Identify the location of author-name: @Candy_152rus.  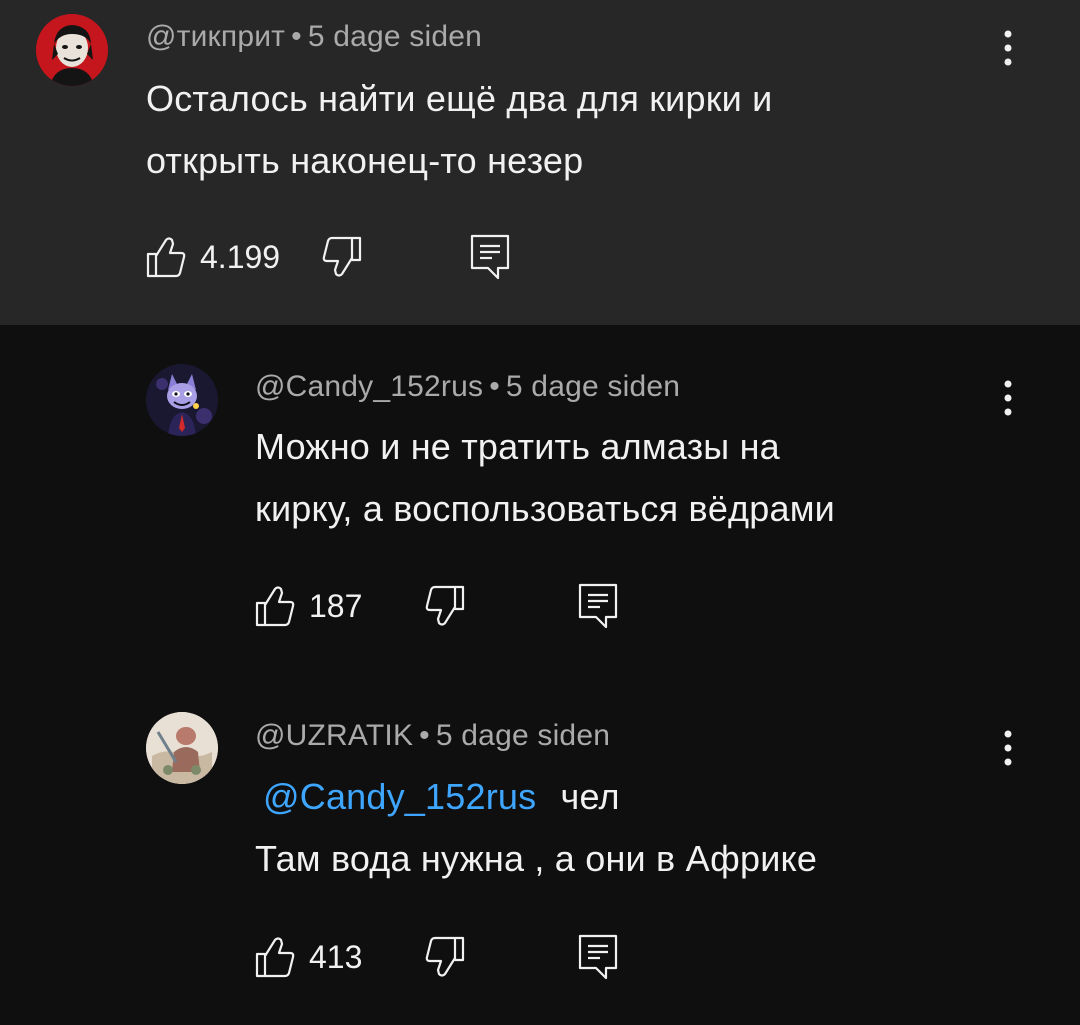
(369, 386).